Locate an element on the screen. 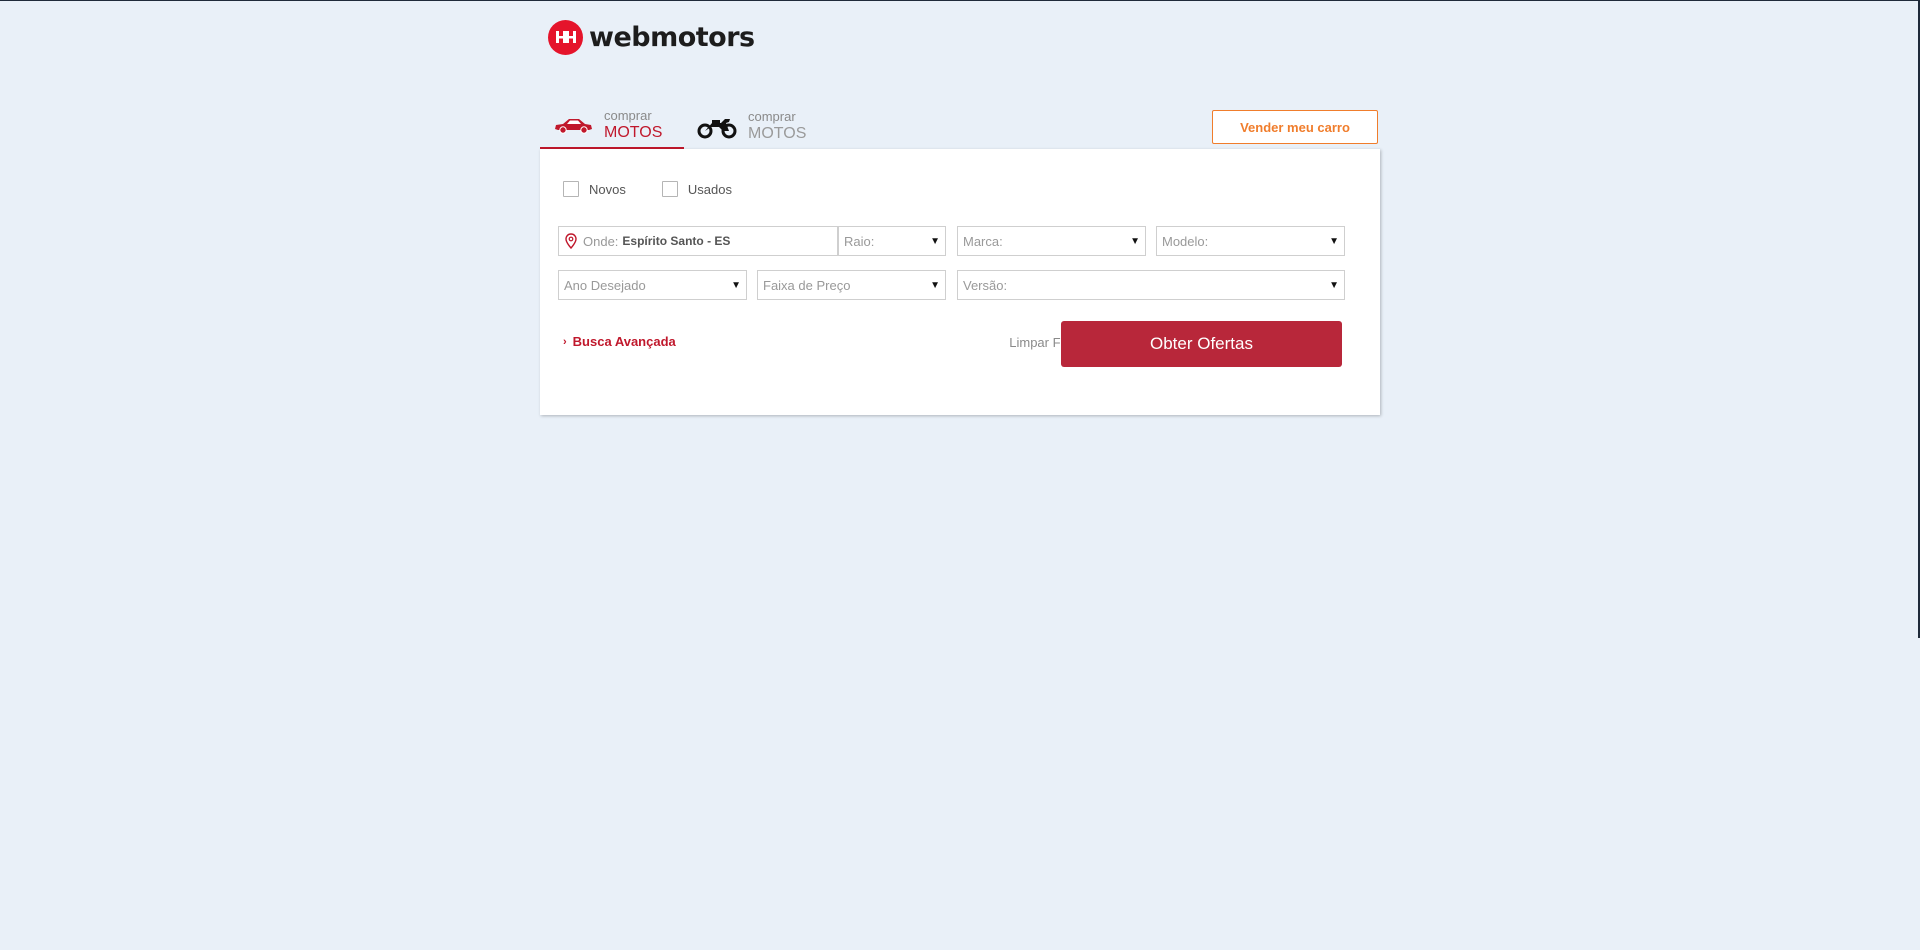 The width and height of the screenshot is (1920, 950). window-top-border is located at coordinates (960, 0).